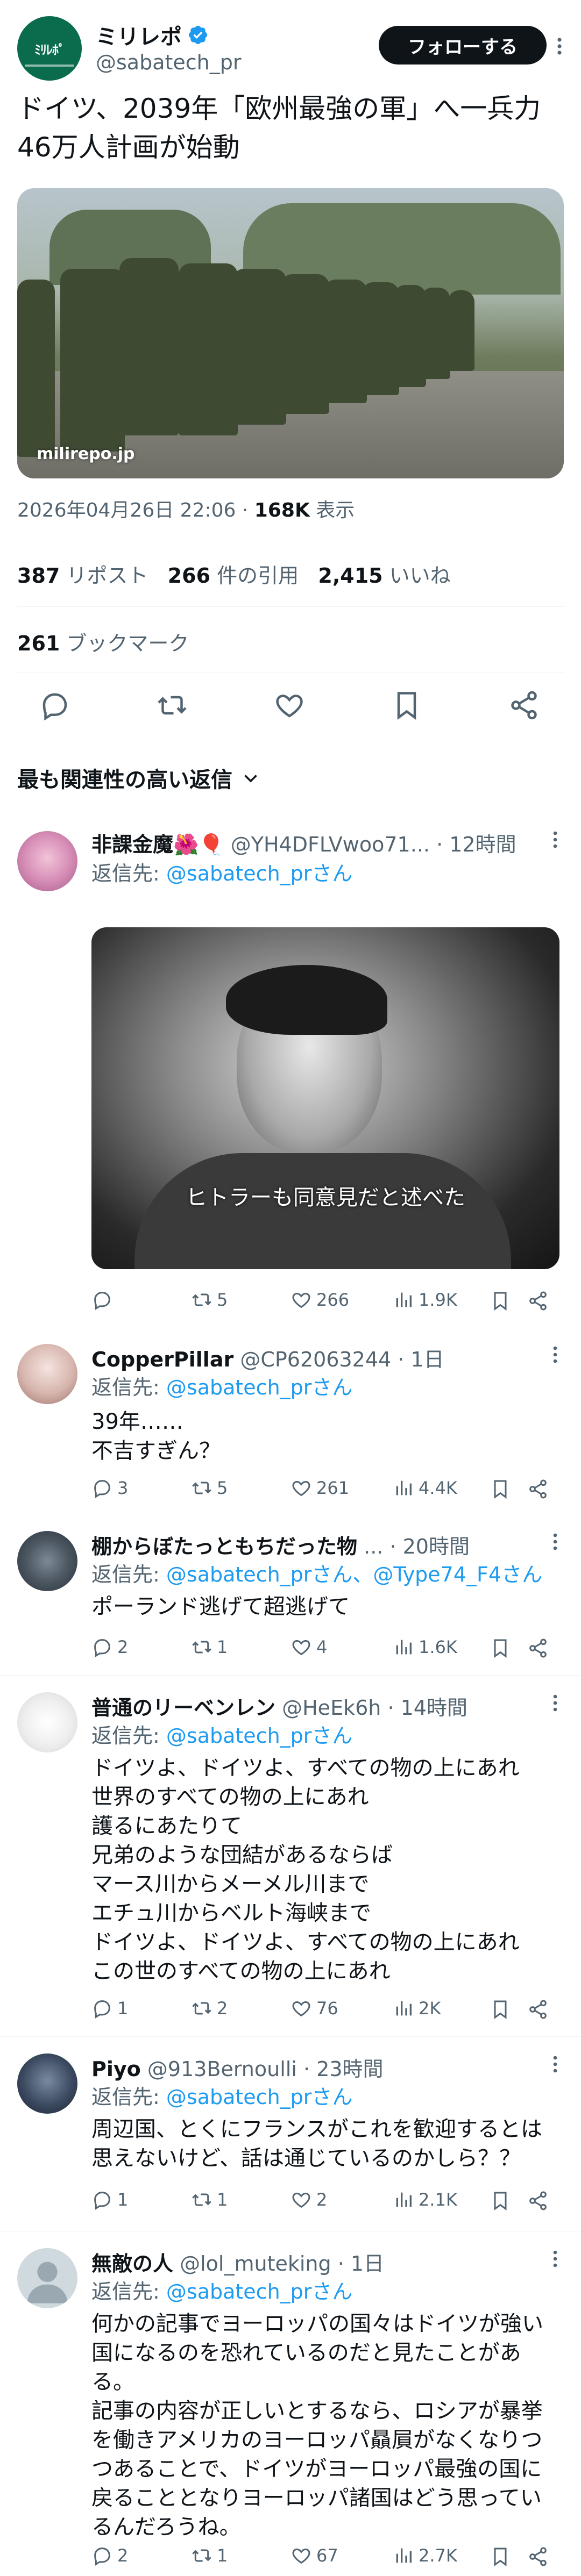 The image size is (581, 2576). I want to click on reply-time: · 14時間, so click(427, 1708).